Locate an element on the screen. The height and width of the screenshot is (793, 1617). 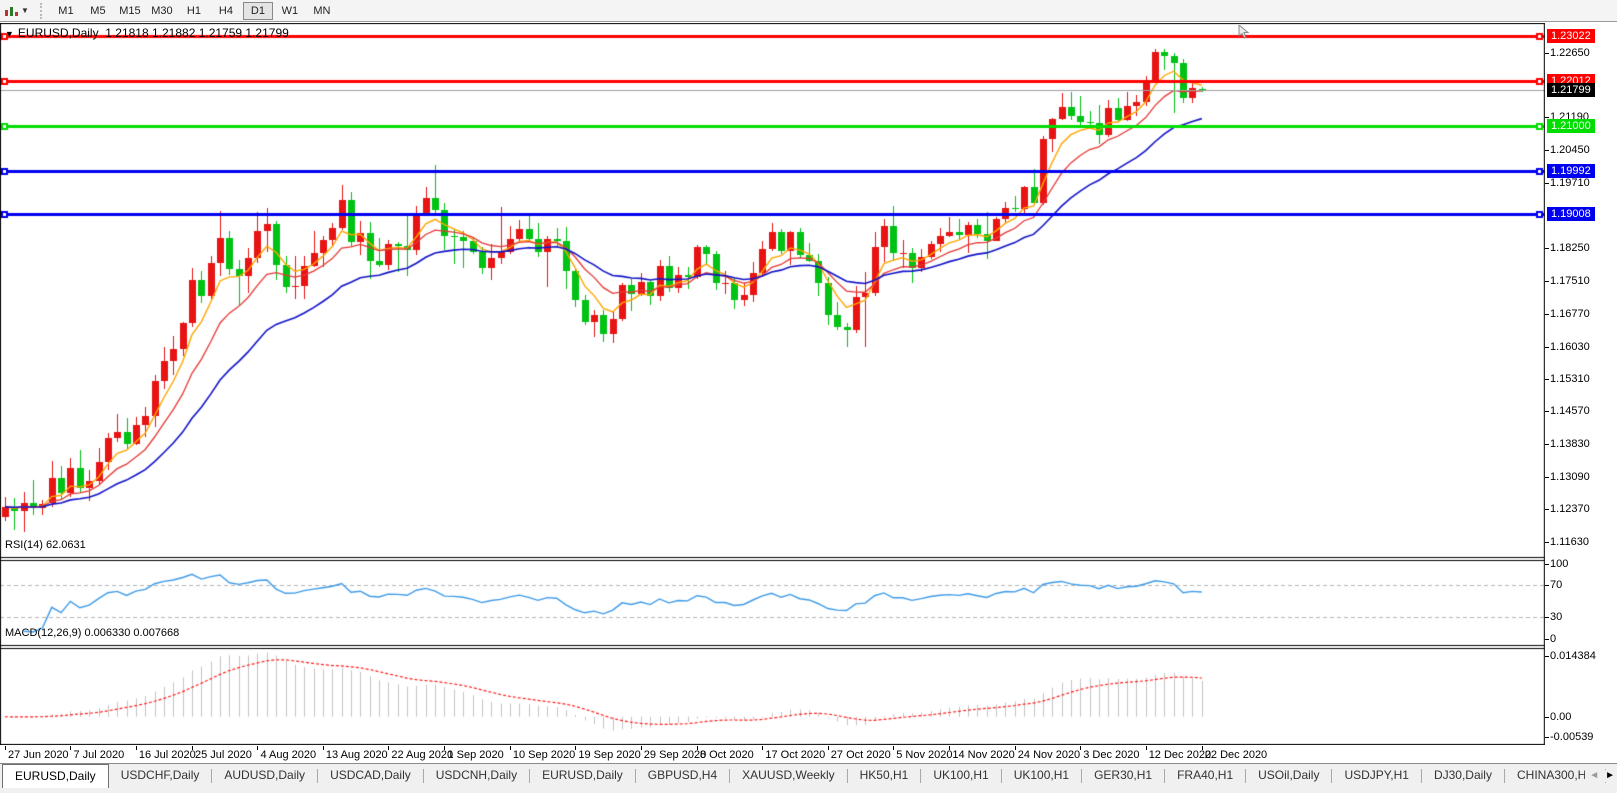
chart-tab-6: GBPUSD,H4 is located at coordinates (682, 775).